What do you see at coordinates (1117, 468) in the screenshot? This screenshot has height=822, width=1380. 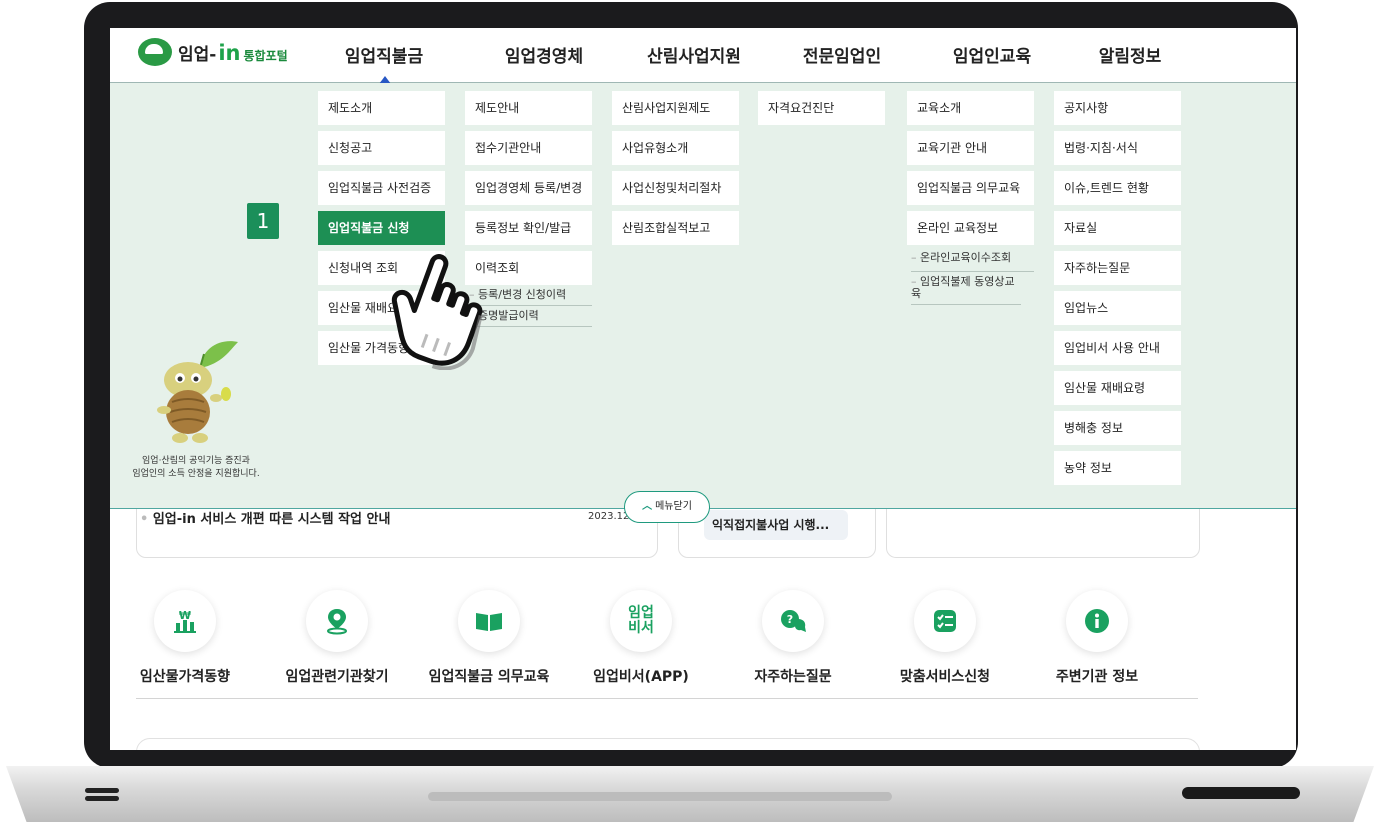 I see `menu-item: 농약 정보` at bounding box center [1117, 468].